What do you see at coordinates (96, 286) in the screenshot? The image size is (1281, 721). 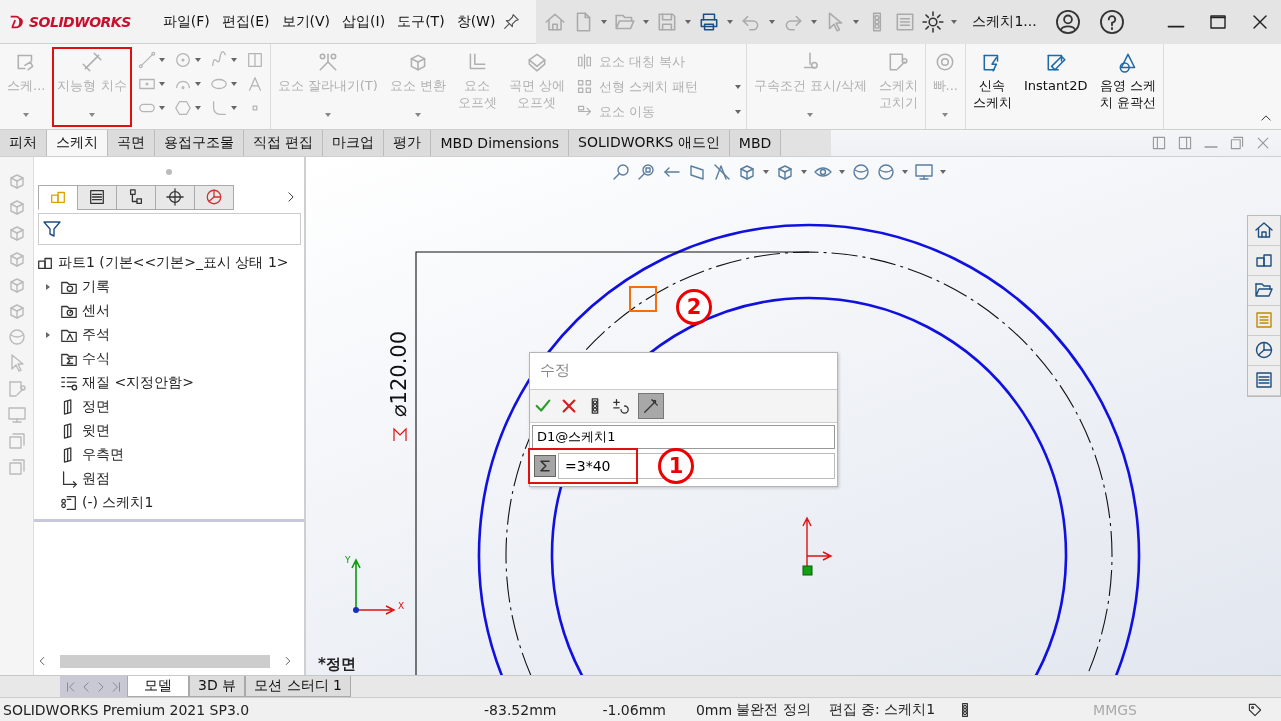 I see `tree-item: 기록` at bounding box center [96, 286].